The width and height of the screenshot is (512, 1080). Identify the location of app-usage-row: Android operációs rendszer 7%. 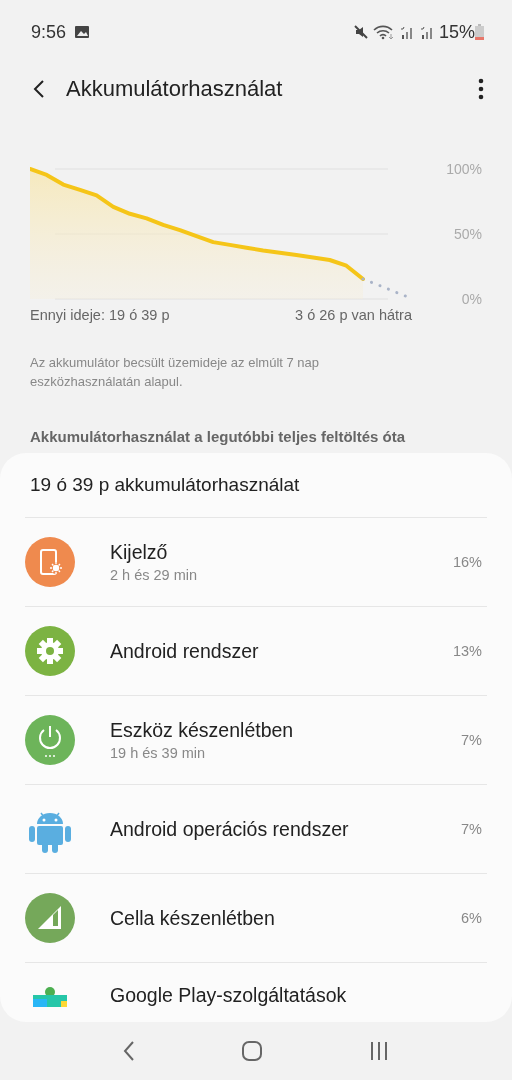
(256, 829).